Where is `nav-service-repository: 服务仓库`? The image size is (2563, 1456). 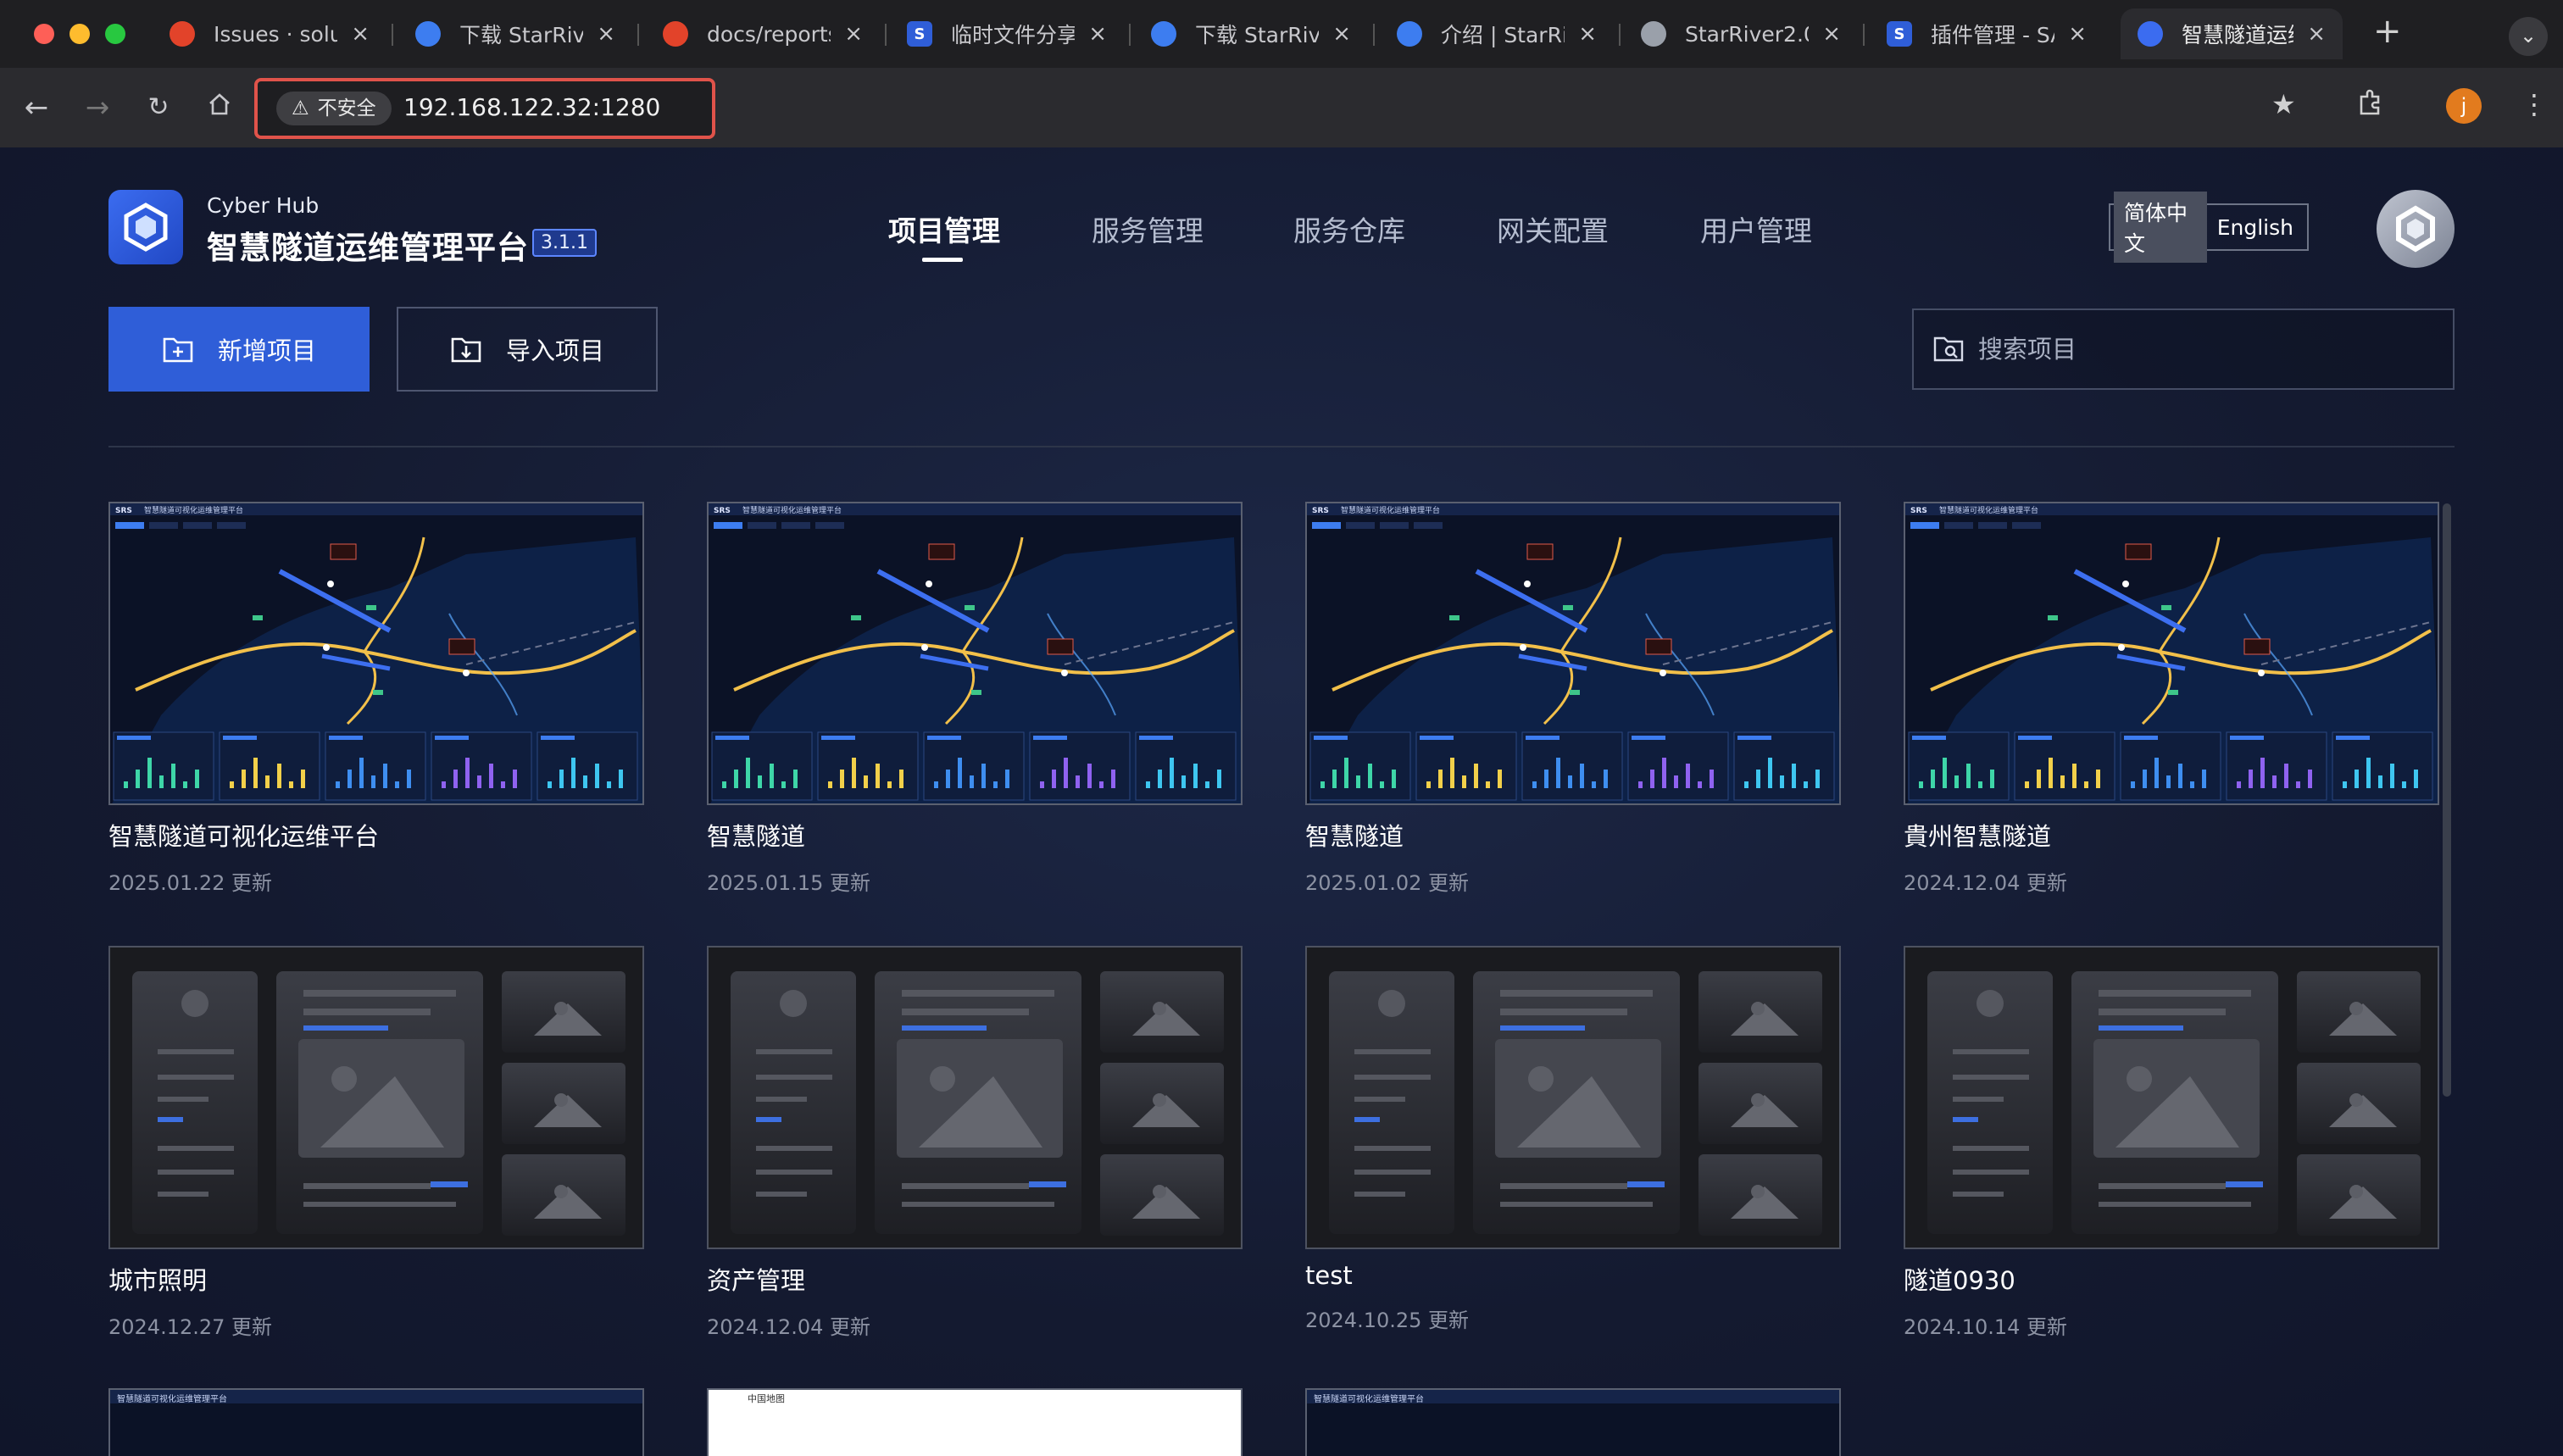 nav-service-repository: 服务仓库 is located at coordinates (1349, 228).